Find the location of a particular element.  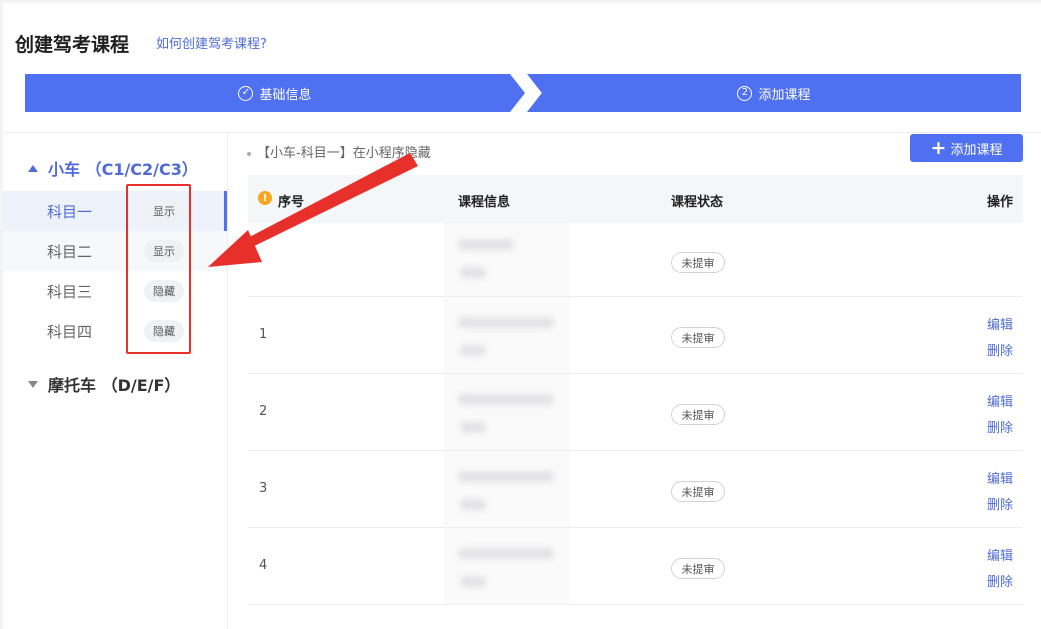

step-basic-info: ✓ 基础信息 is located at coordinates (275, 93).